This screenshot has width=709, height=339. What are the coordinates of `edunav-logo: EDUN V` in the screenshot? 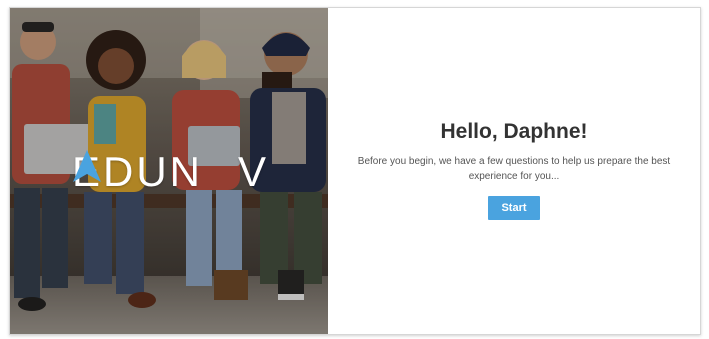 It's located at (170, 172).